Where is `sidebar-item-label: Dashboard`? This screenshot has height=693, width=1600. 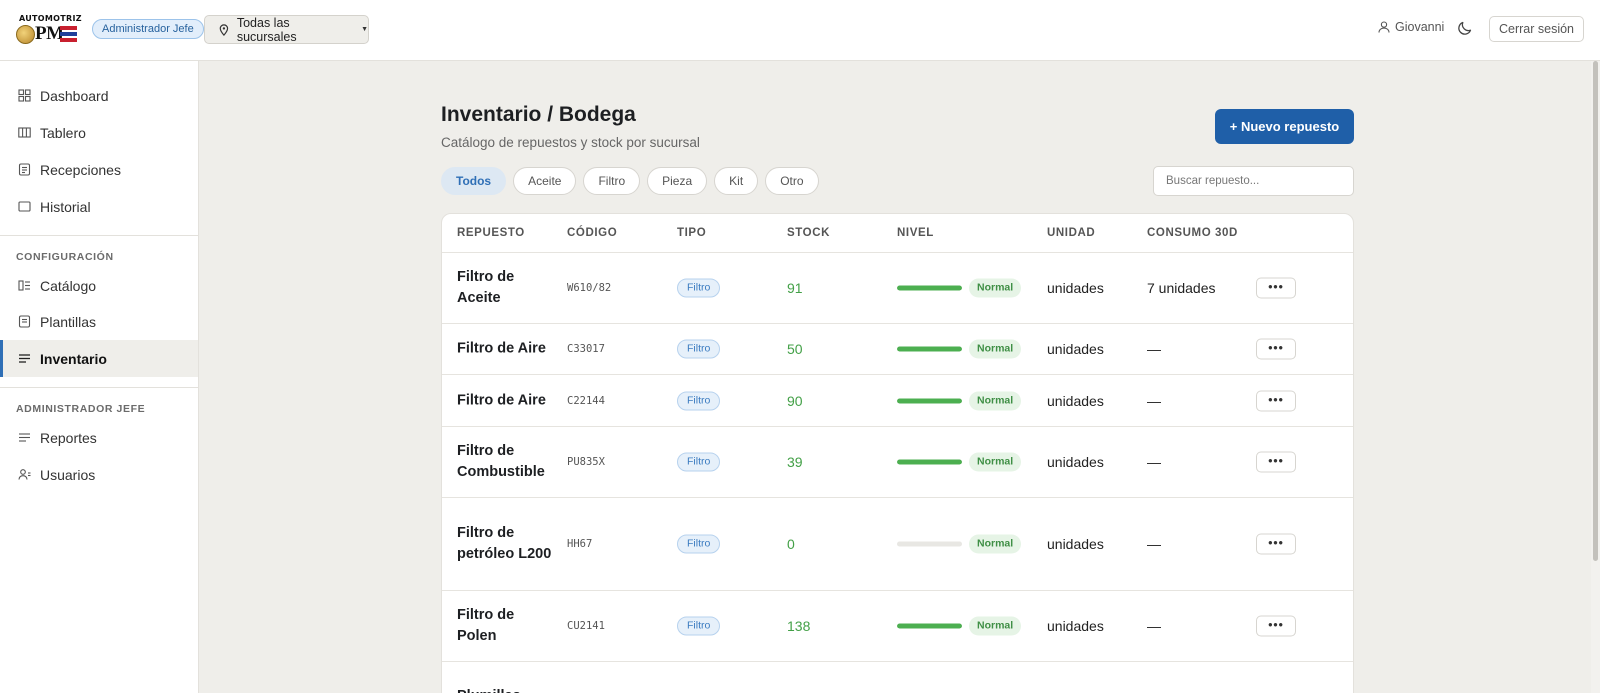
sidebar-item-label: Dashboard is located at coordinates (74, 95).